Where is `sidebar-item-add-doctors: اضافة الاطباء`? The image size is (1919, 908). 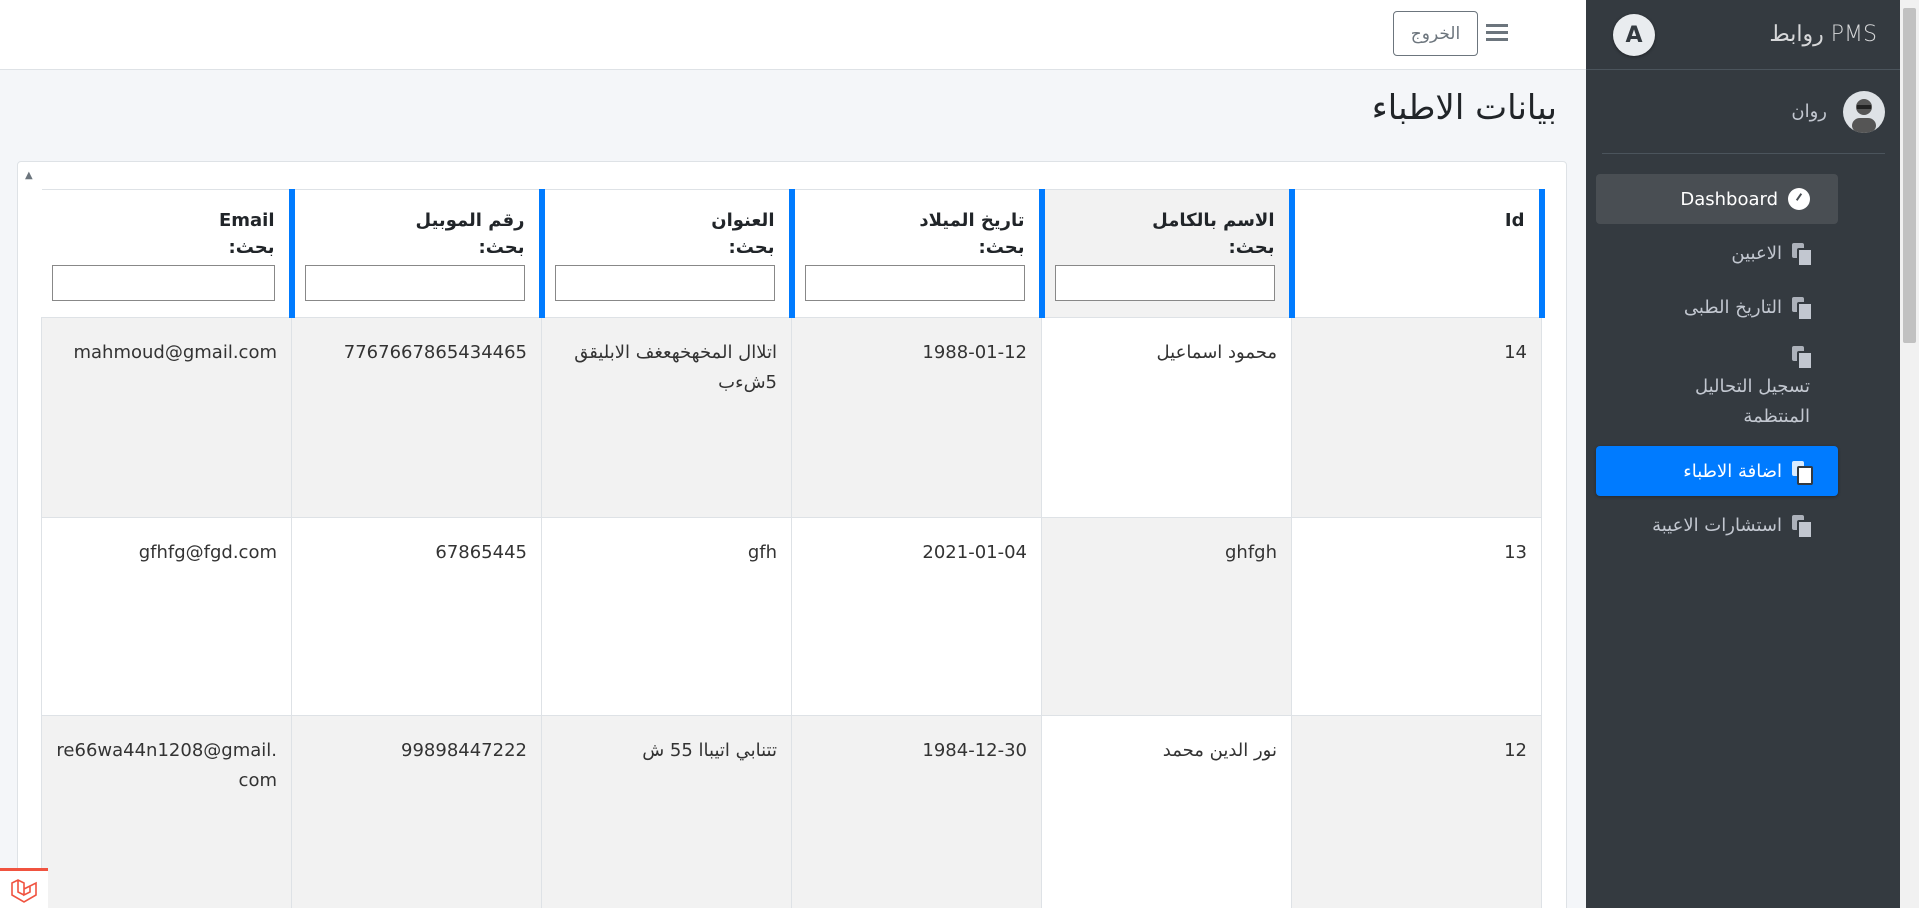
sidebar-item-add-doctors: اضافة الاطباء is located at coordinates (1717, 471).